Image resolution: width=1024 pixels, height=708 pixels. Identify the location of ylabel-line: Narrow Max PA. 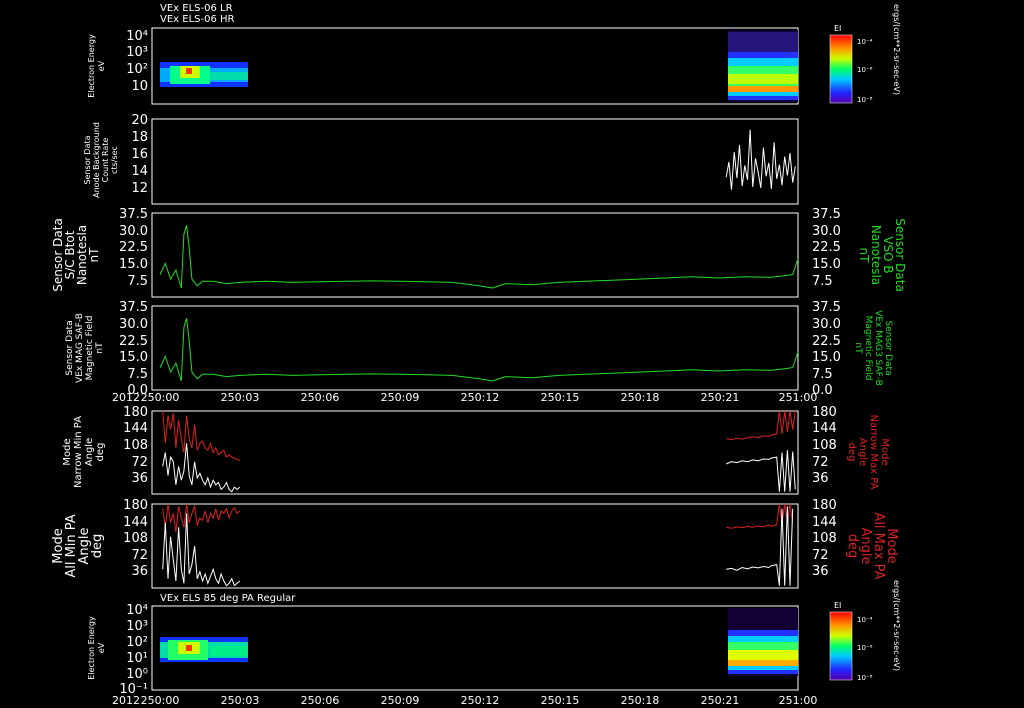
(873, 452).